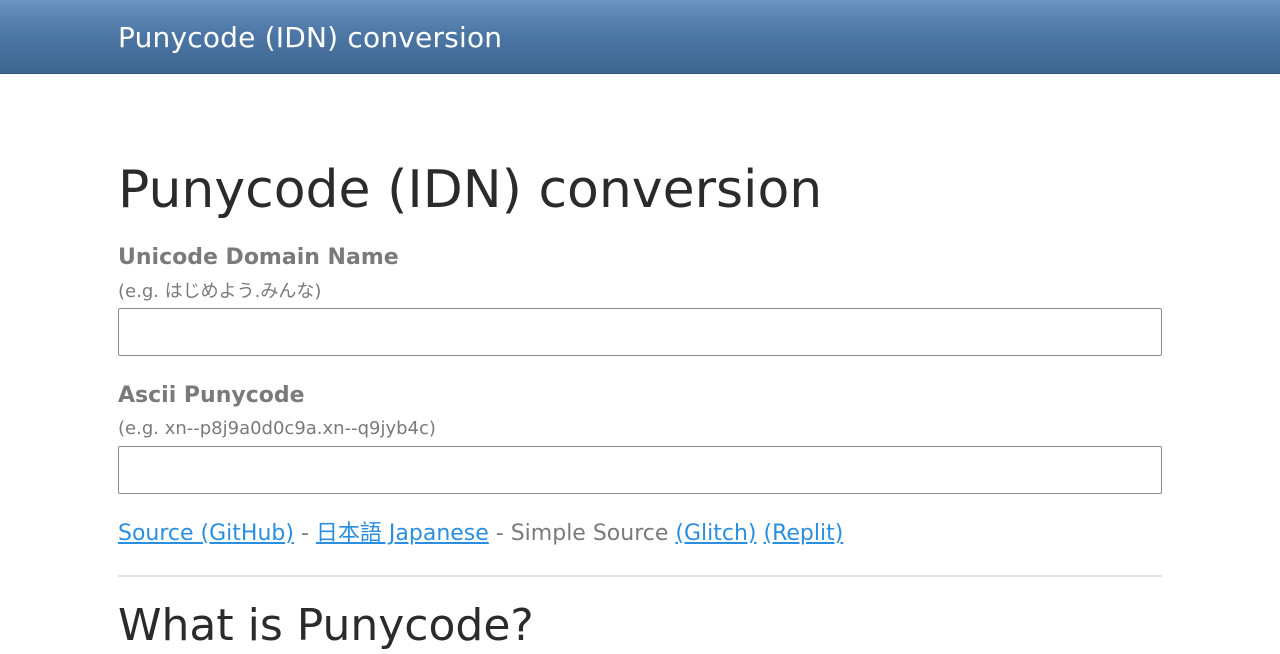 The image size is (1280, 654). Describe the element at coordinates (640, 470) in the screenshot. I see `ascii-punycode-input` at that location.